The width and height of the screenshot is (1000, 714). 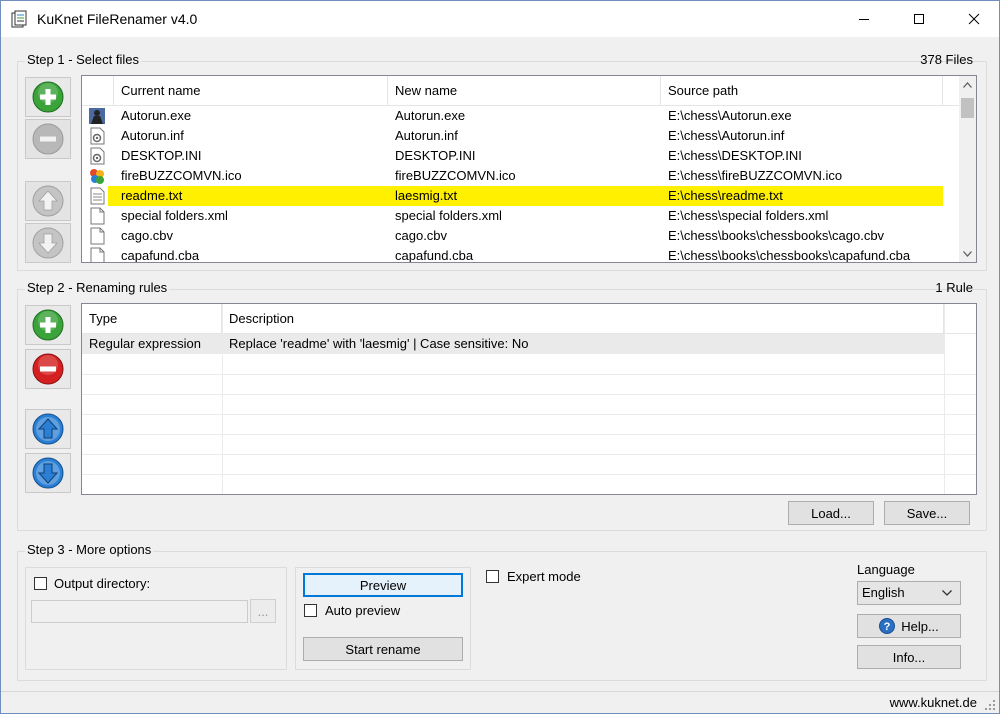 What do you see at coordinates (152, 135) in the screenshot?
I see `current-name-cell: Autorun.inf` at bounding box center [152, 135].